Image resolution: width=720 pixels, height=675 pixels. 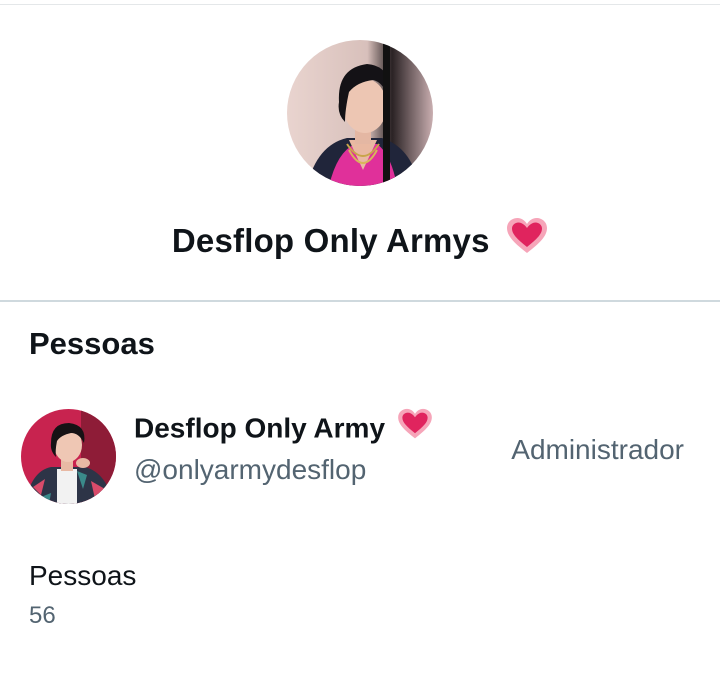 What do you see at coordinates (330, 240) in the screenshot?
I see `group-name: Desflop Only Armys` at bounding box center [330, 240].